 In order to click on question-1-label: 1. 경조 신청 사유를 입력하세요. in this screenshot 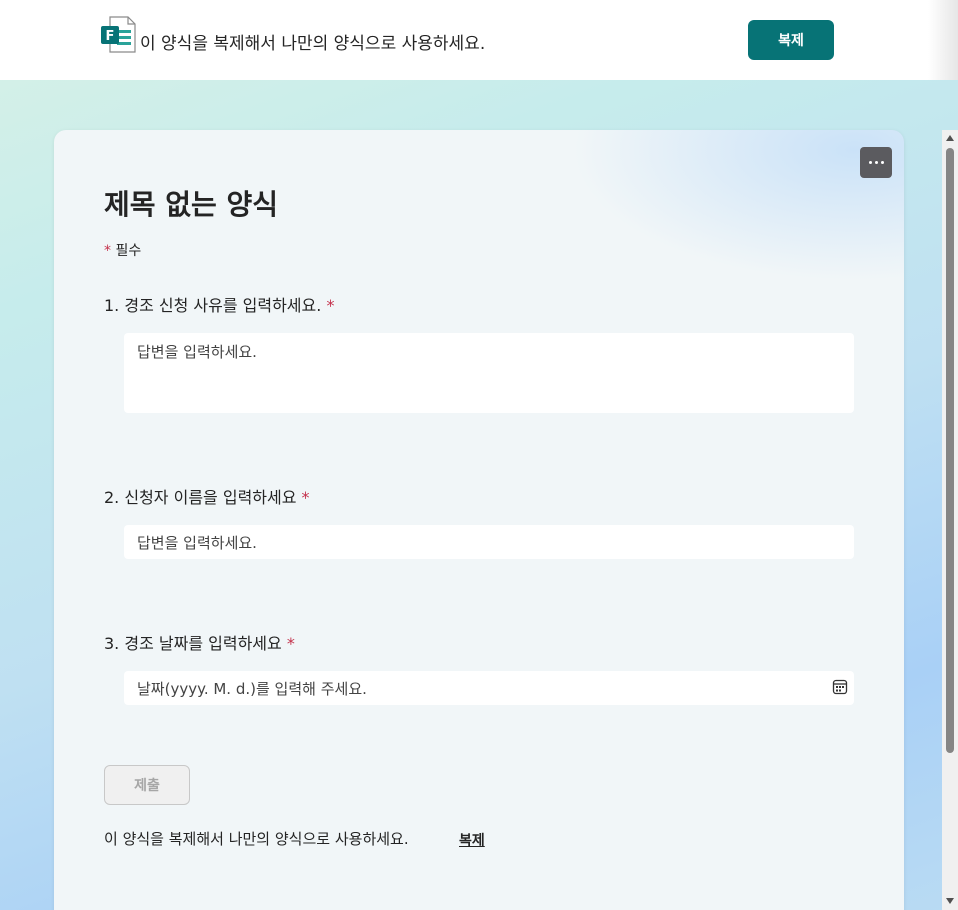, I will do `click(213, 305)`.